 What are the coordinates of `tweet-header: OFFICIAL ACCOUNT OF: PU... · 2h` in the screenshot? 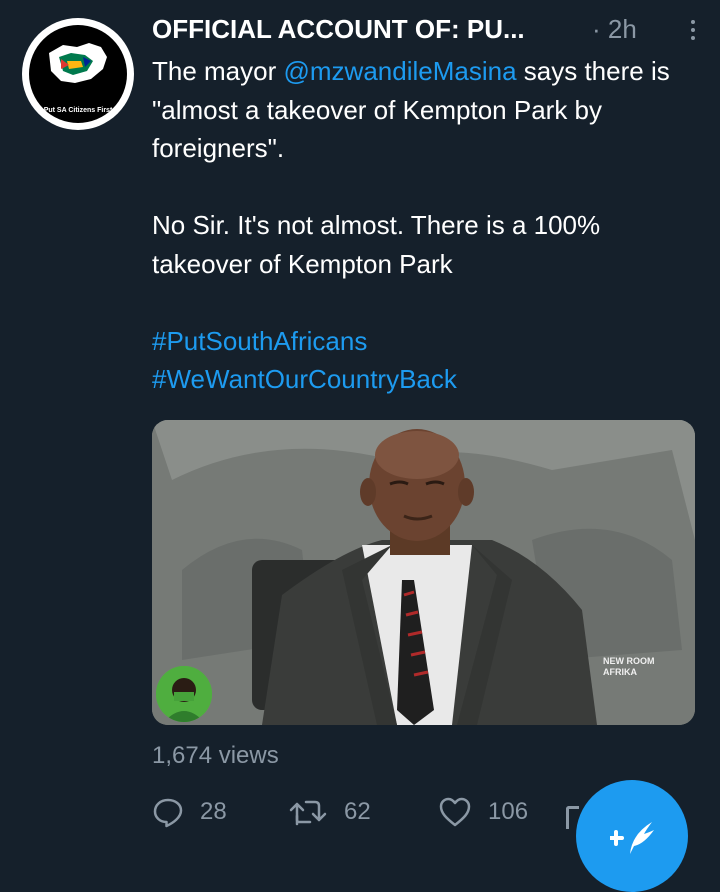 It's located at (426, 30).